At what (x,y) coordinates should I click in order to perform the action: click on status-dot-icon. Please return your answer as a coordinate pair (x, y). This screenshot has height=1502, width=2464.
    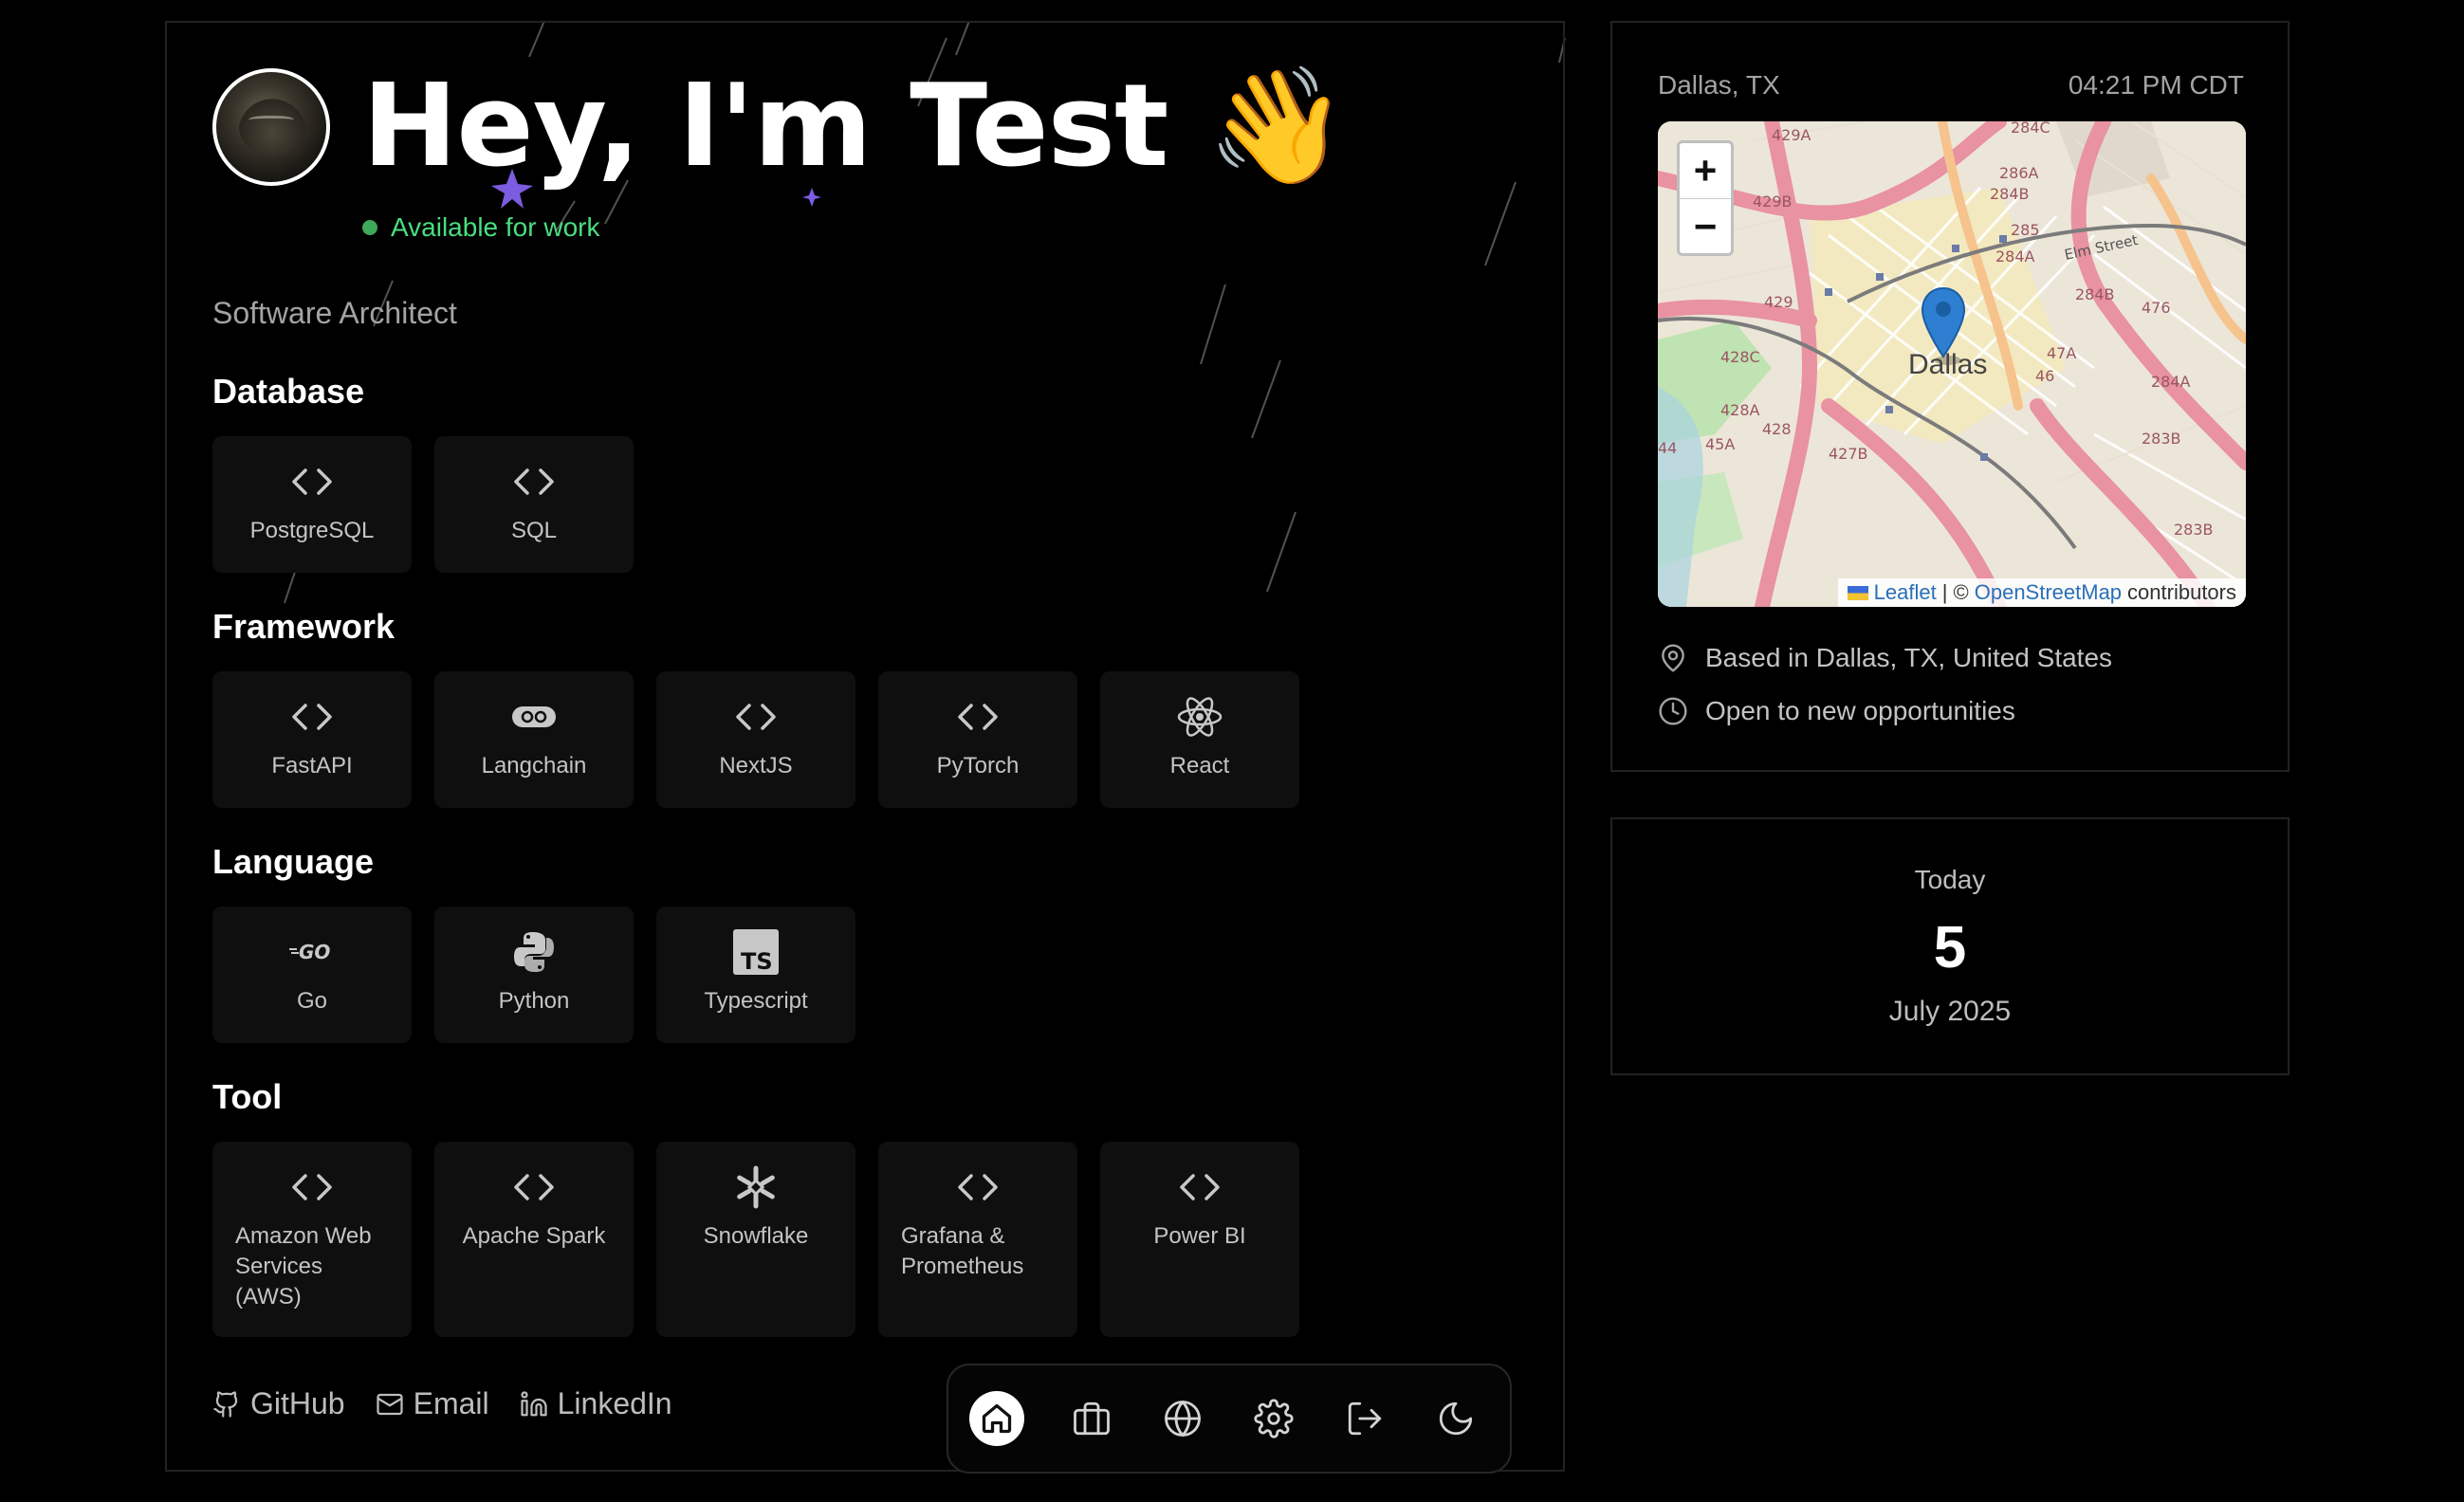
    Looking at the image, I should click on (369, 227).